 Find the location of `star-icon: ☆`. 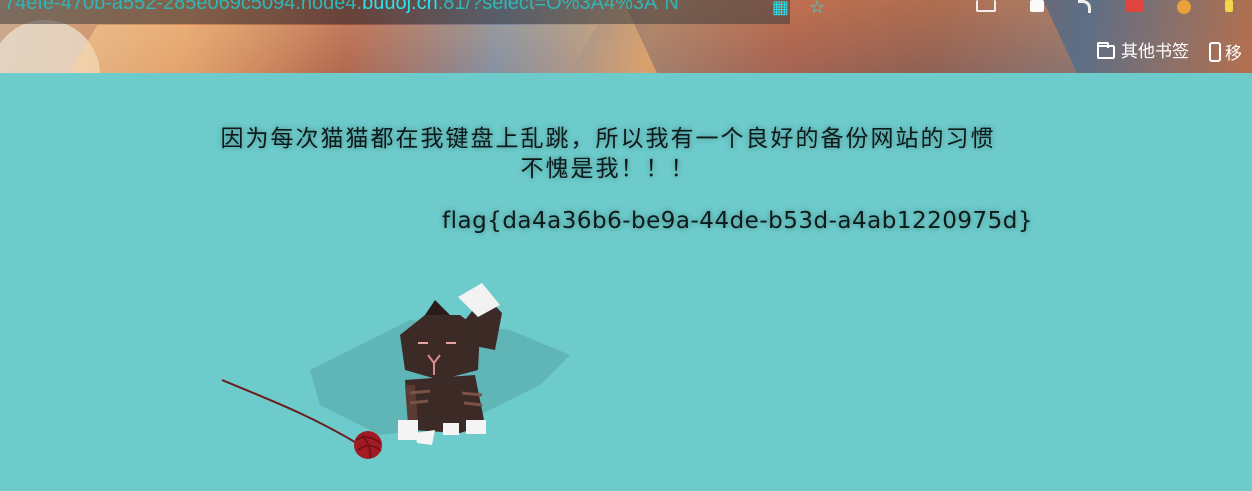

star-icon: ☆ is located at coordinates (817, 8).